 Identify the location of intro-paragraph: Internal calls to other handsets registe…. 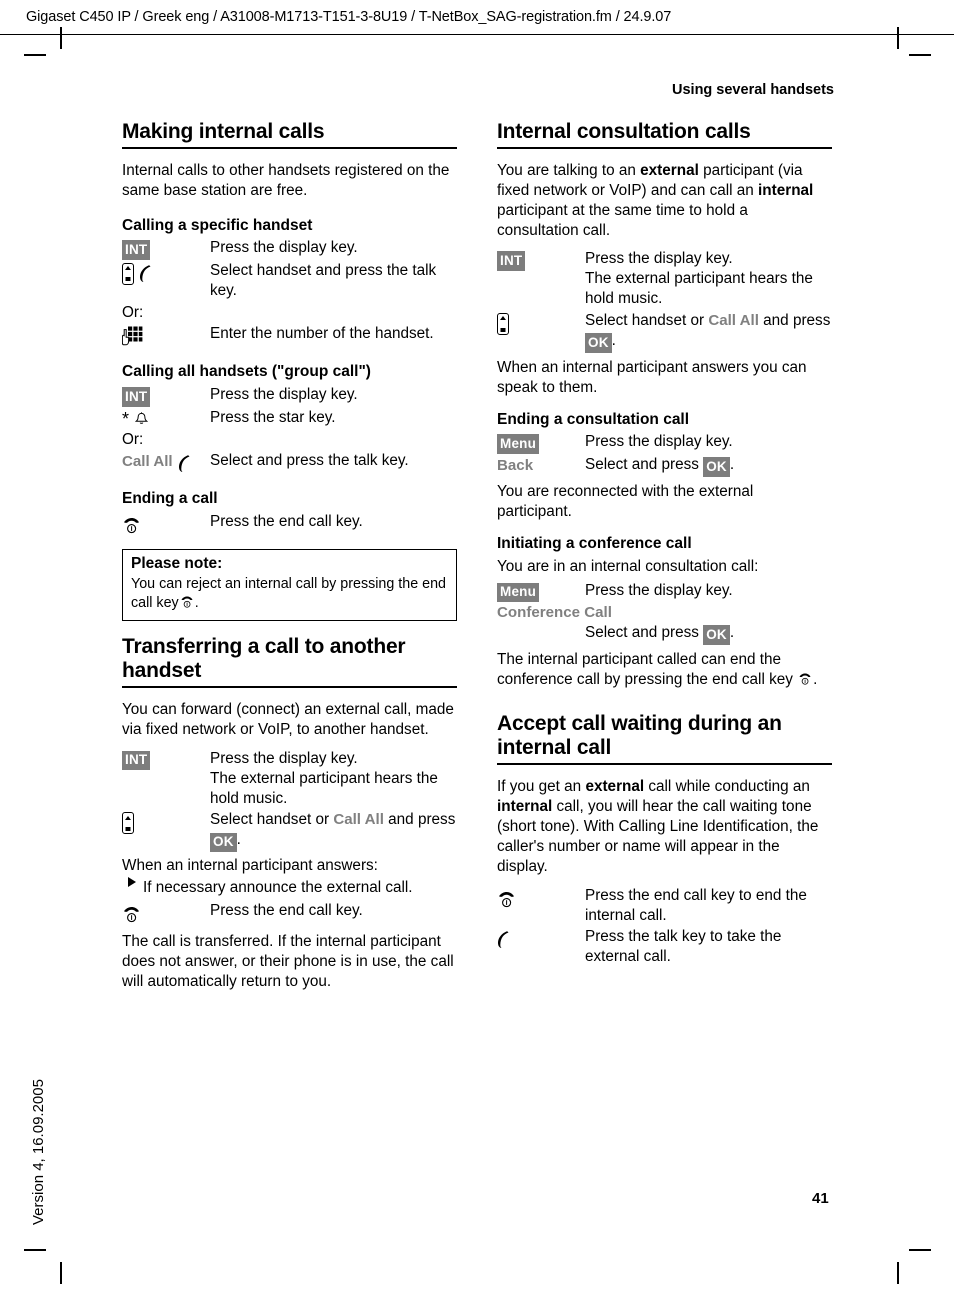
(286, 180).